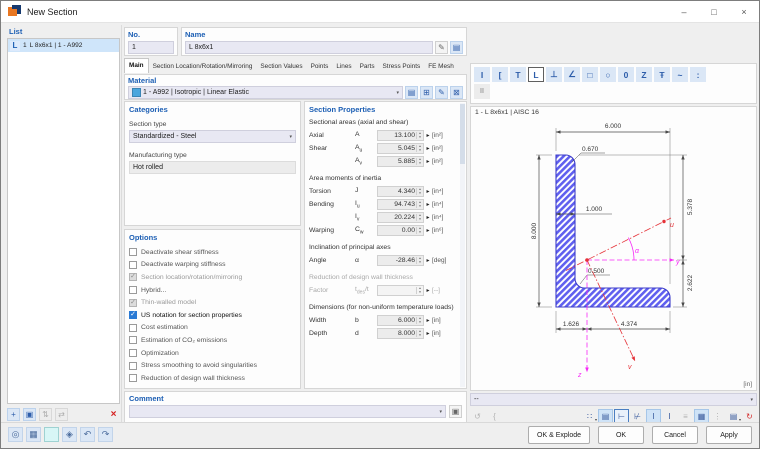 The height and width of the screenshot is (449, 760). What do you see at coordinates (400, 260) in the screenshot?
I see `property-value-field: -28.46 ▴ ▾` at bounding box center [400, 260].